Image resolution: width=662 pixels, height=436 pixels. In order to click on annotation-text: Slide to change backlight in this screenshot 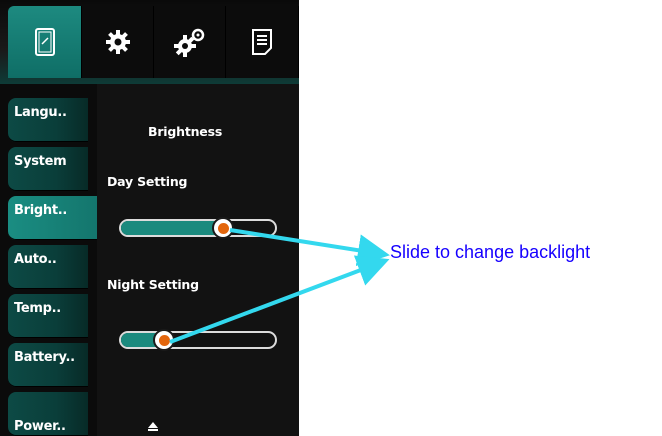, I will do `click(490, 252)`.